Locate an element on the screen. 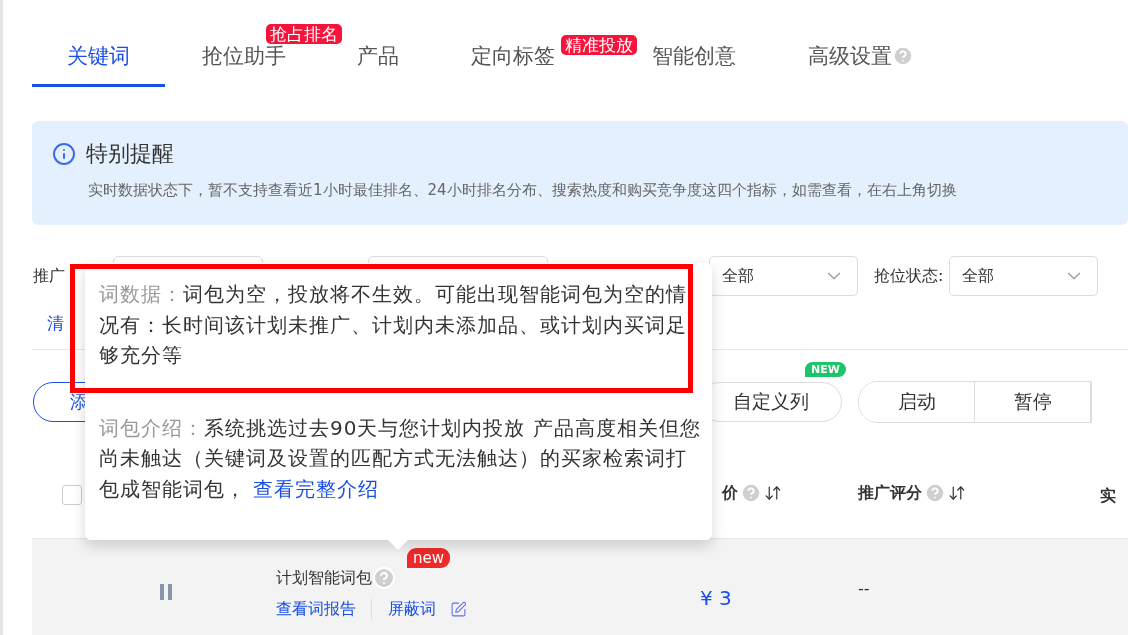  tab-badge: 精准投放 is located at coordinates (599, 45).